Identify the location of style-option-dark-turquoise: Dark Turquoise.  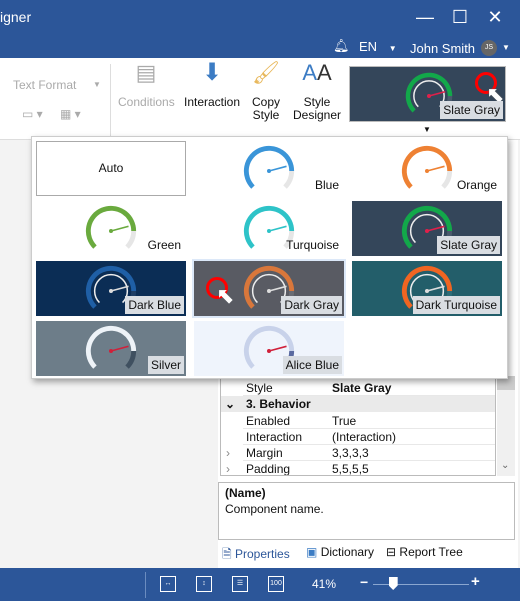
(427, 288).